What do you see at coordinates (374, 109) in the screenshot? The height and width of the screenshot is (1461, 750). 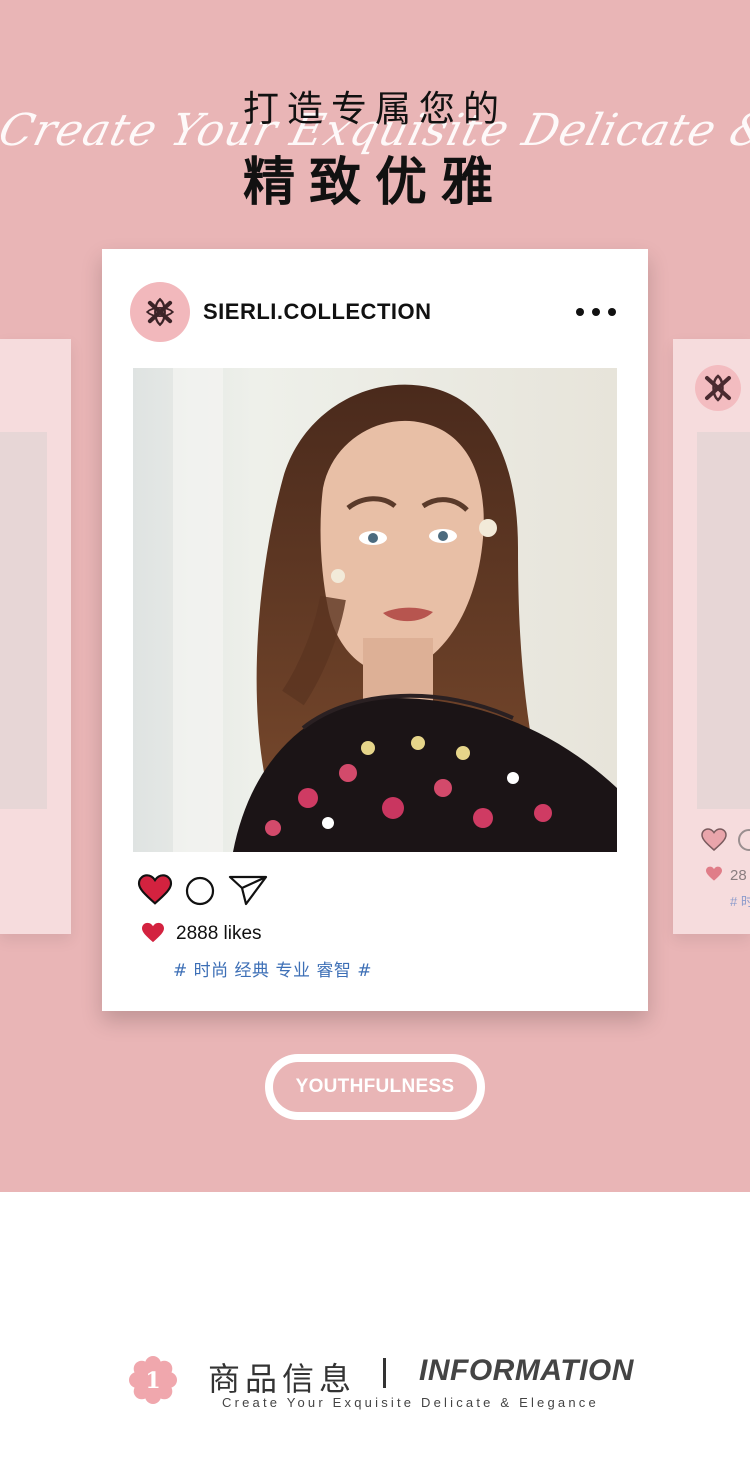 I see `hero-title-top: 打造专属您的` at bounding box center [374, 109].